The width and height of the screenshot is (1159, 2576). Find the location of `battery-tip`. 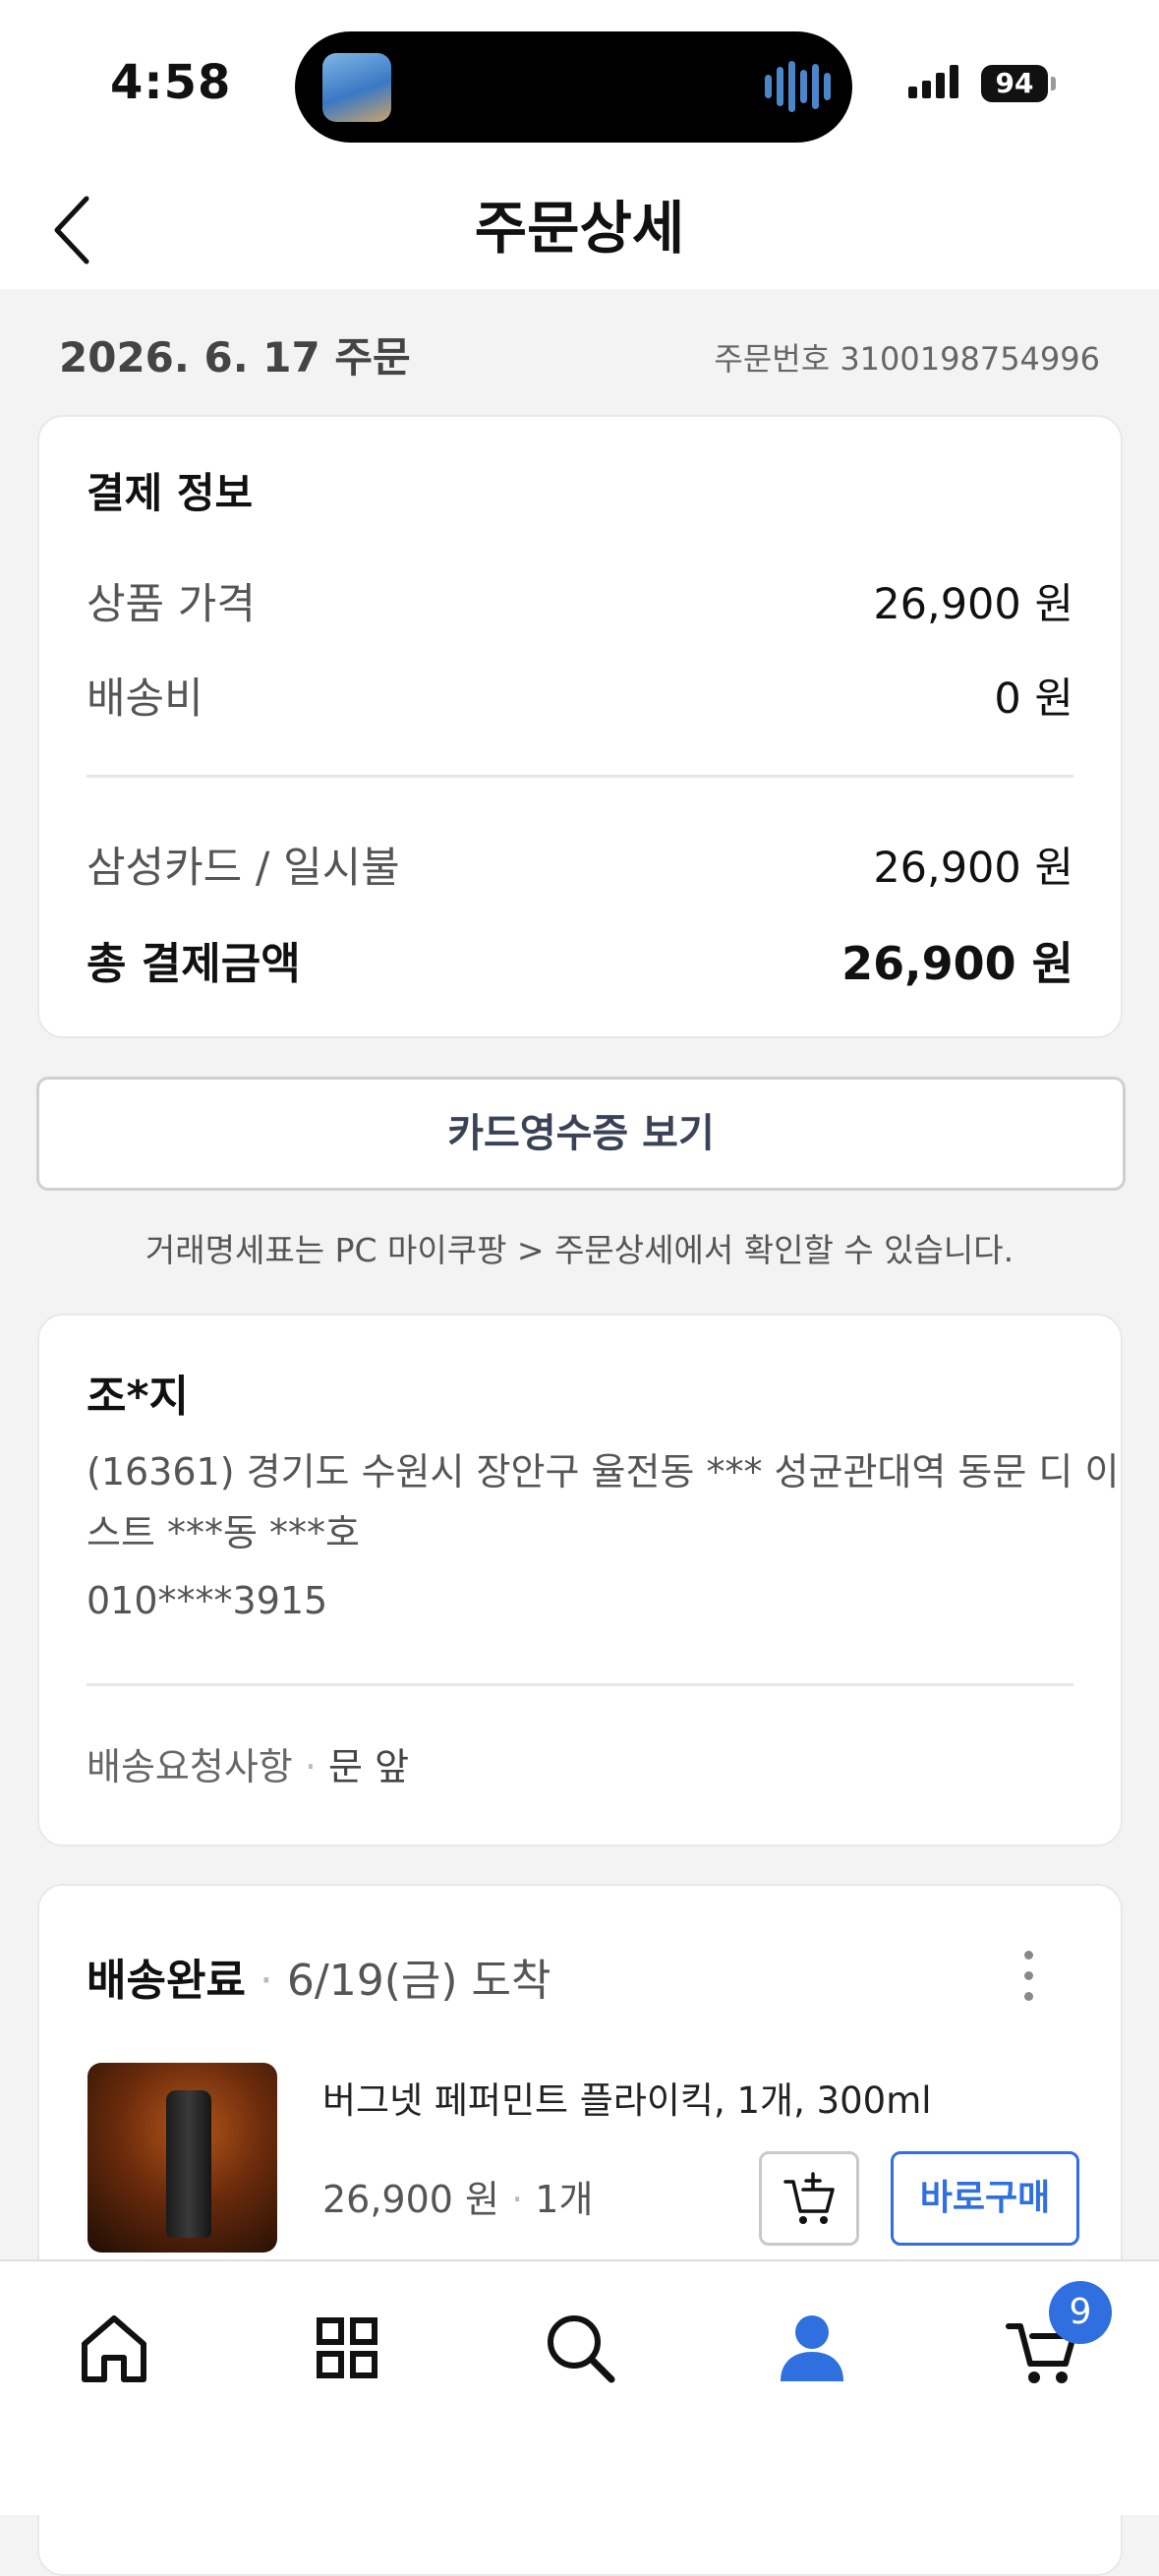

battery-tip is located at coordinates (1054, 83).